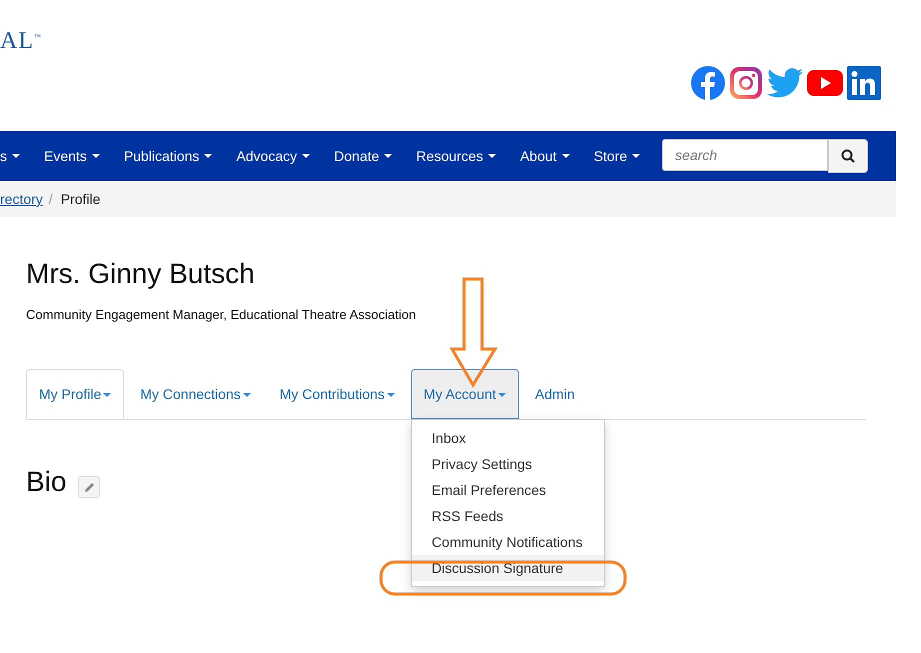 The height and width of the screenshot is (653, 921). Describe the element at coordinates (72, 156) in the screenshot. I see `nav-menu-item: Events` at that location.